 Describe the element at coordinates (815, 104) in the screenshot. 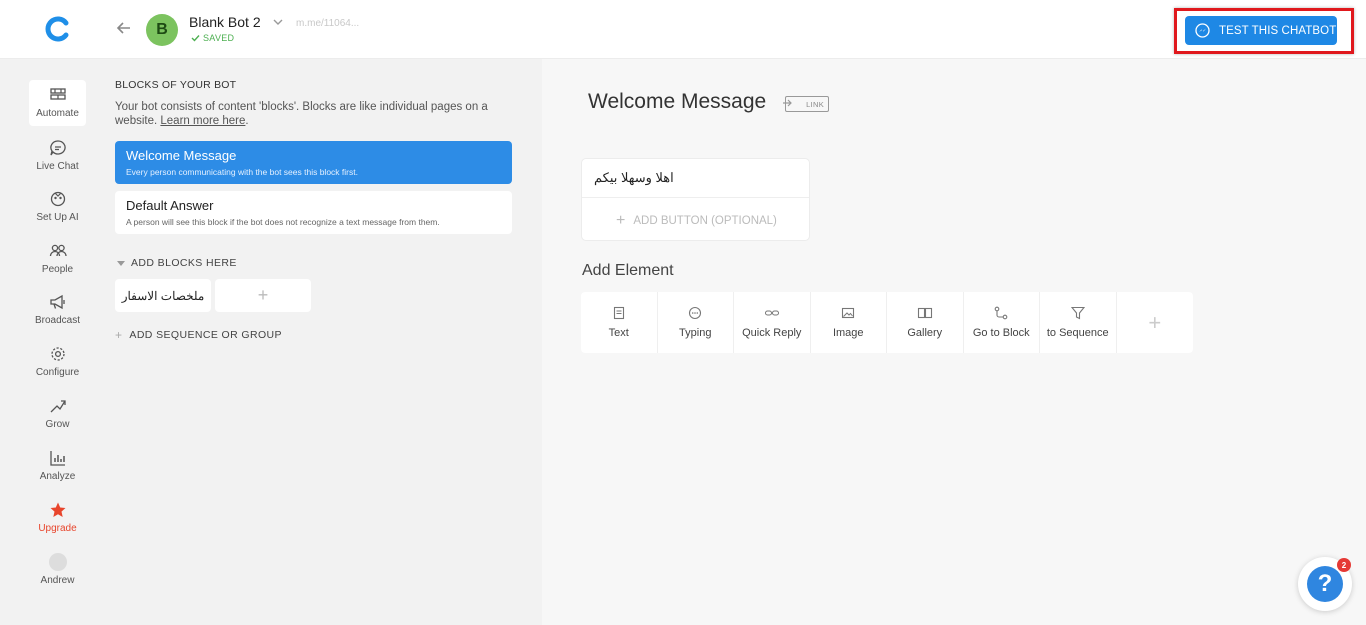

I see `link-tag-label: LINK` at that location.